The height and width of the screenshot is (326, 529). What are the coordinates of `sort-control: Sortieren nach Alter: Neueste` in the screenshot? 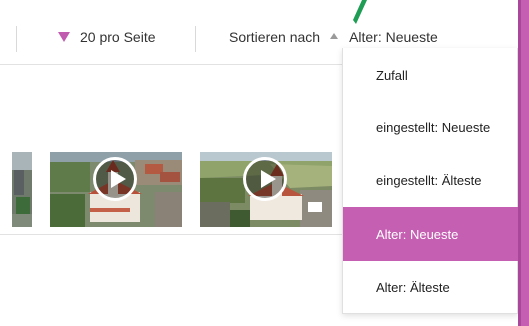 It's located at (333, 37).